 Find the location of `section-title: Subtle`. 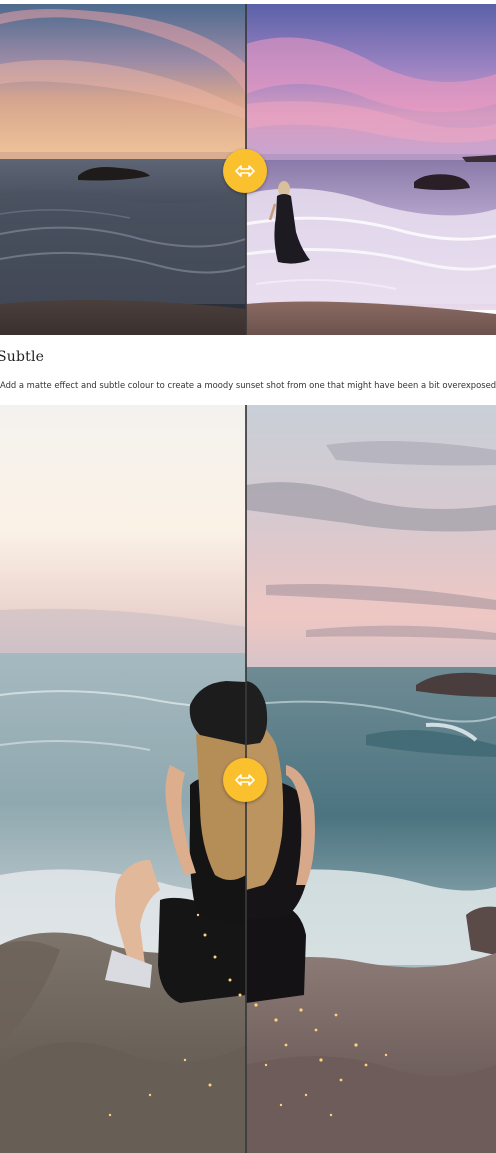

section-title: Subtle is located at coordinates (22, 357).